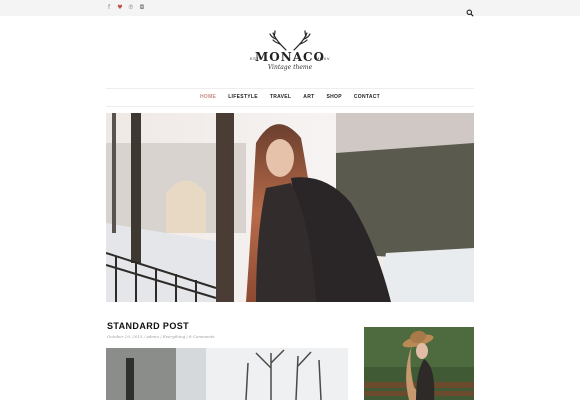 This screenshot has height=400, width=580. I want to click on site-logo: EST. MONACO MMXV Vintage theme, so click(290, 54).